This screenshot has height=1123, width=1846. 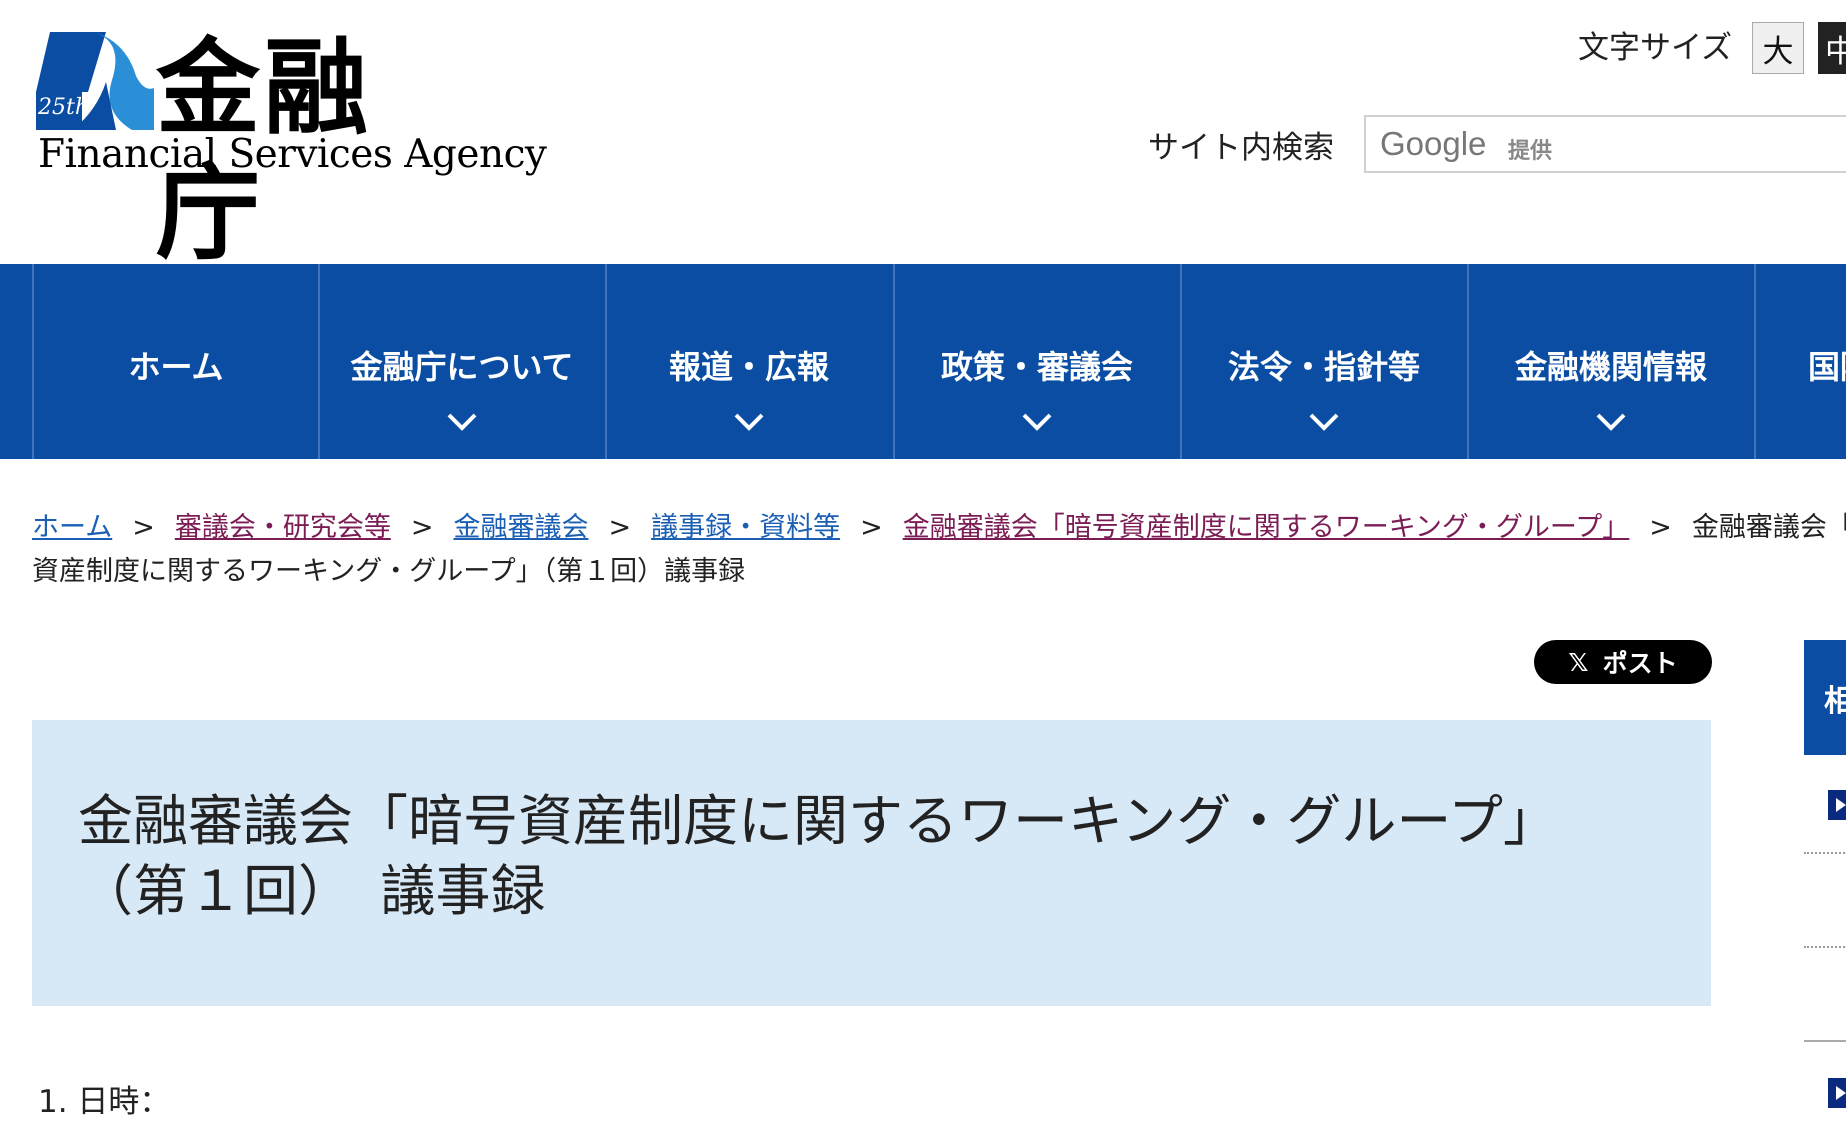 What do you see at coordinates (818, 821) in the screenshot?
I see `page-title-line1: 金融審議会「暗号資産制度に関するワーキング・グループ」` at bounding box center [818, 821].